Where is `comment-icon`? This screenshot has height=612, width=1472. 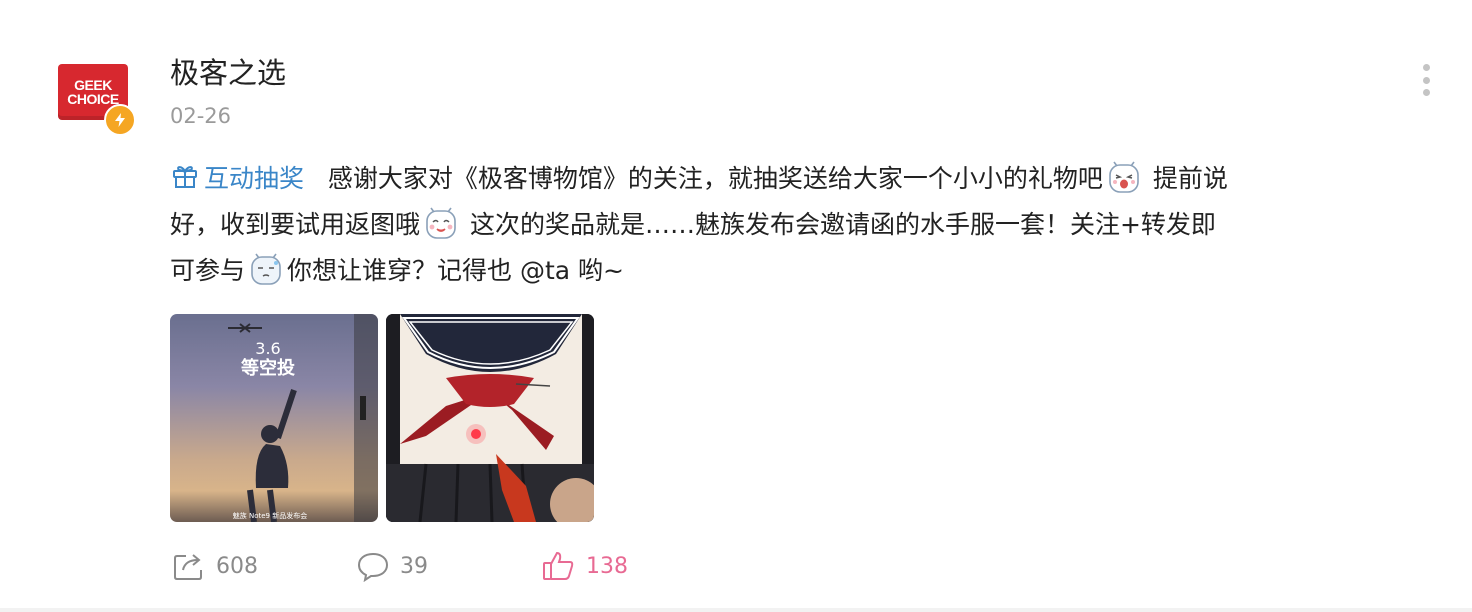
comment-icon is located at coordinates (373, 567).